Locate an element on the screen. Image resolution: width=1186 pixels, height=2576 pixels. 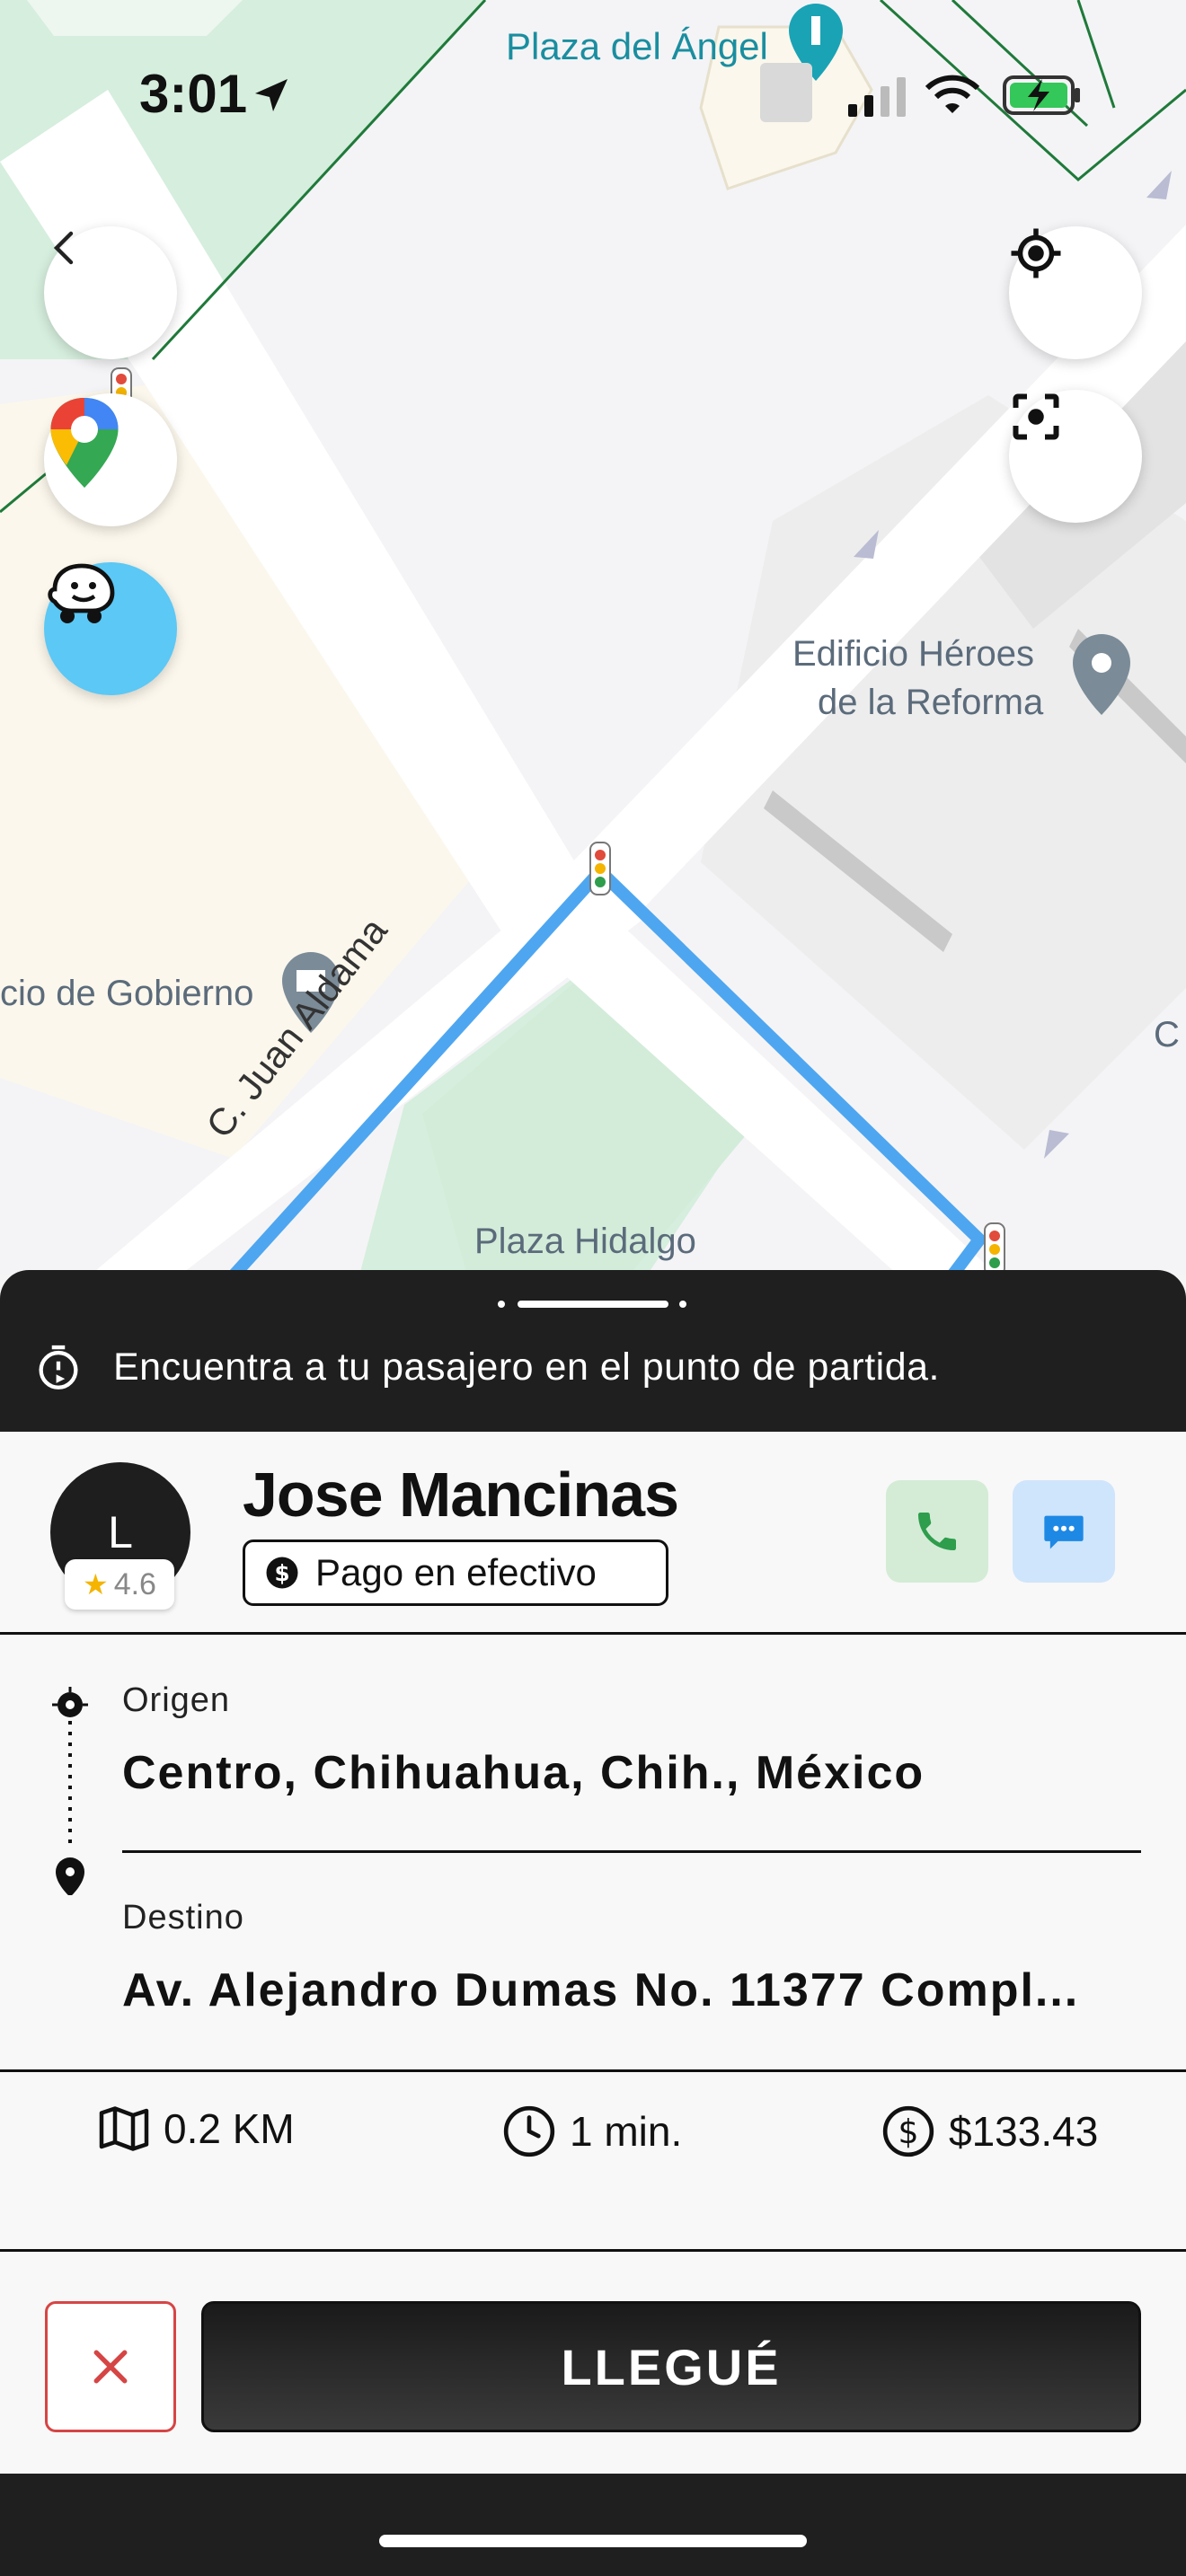
focus-frame-icon is located at coordinates (1036, 416).